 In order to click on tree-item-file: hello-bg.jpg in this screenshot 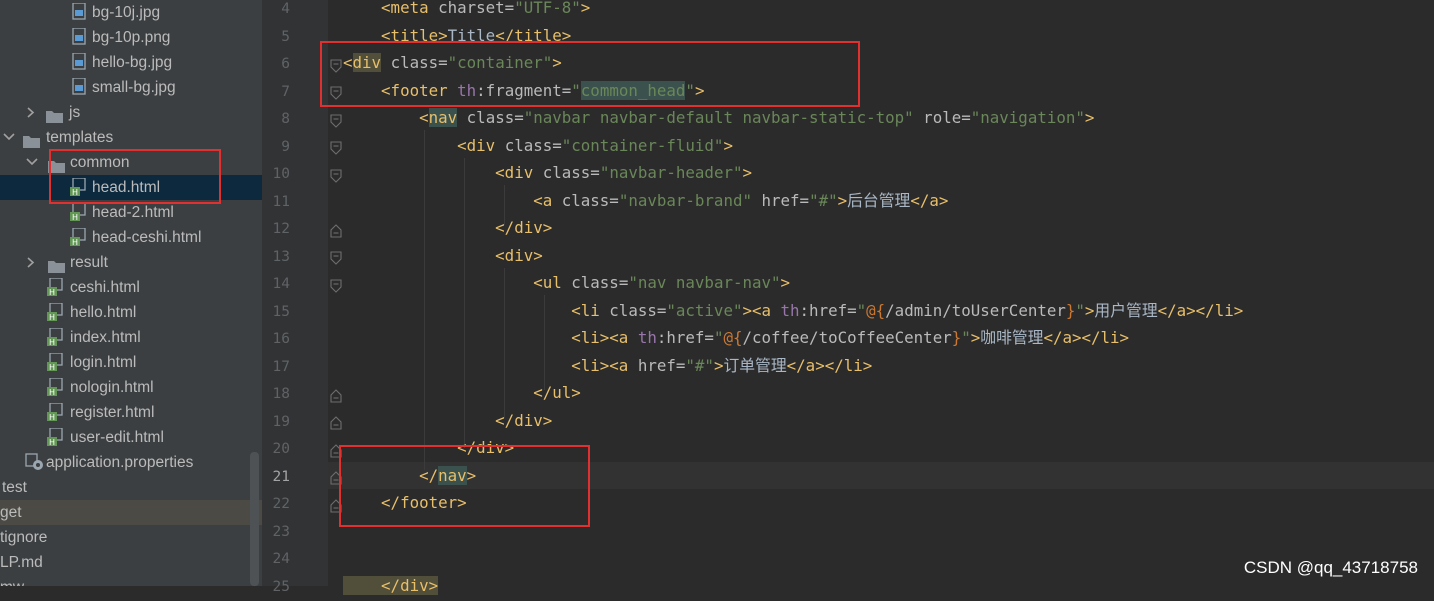, I will do `click(131, 62)`.